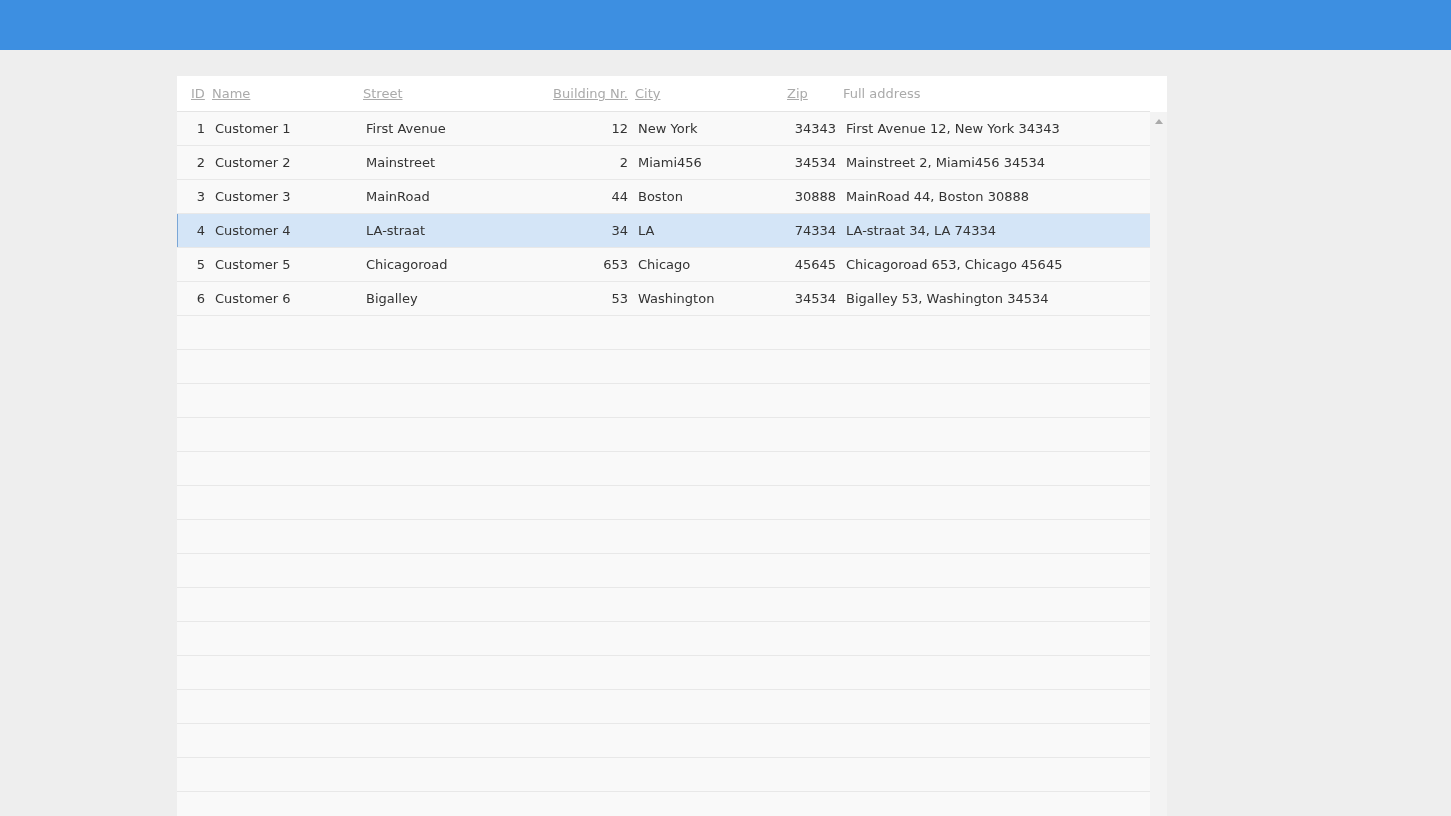 The height and width of the screenshot is (816, 1451). I want to click on table-row: 5 Customer 5 Chicagoroad 653 Chicago 45645 Chicagoroad 653, Chicago 45645, so click(663, 265).